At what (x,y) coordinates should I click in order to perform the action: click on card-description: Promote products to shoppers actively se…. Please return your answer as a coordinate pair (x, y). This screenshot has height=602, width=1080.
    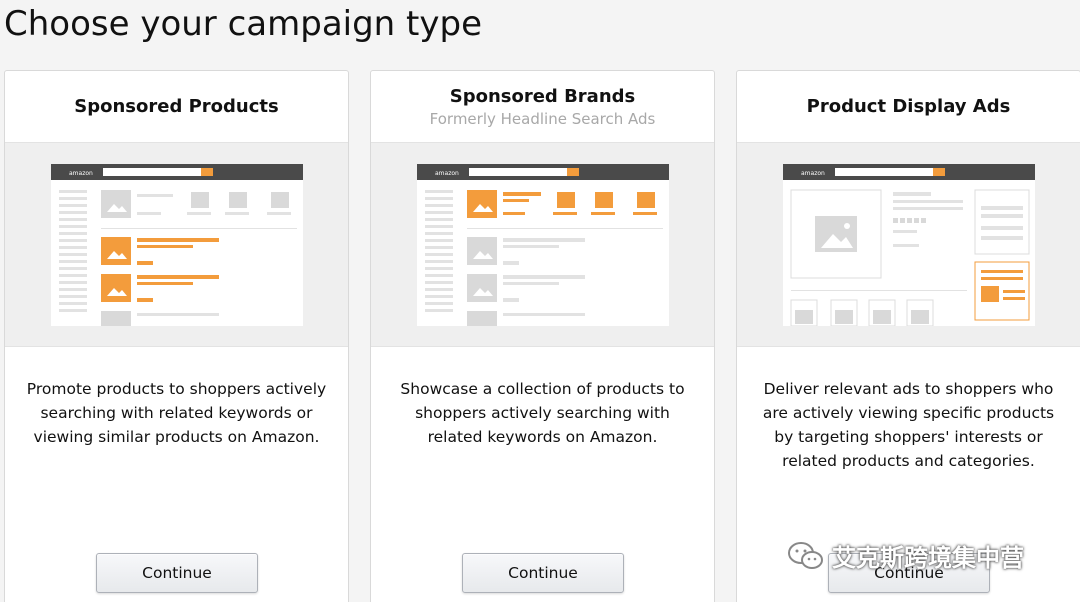
    Looking at the image, I should click on (176, 413).